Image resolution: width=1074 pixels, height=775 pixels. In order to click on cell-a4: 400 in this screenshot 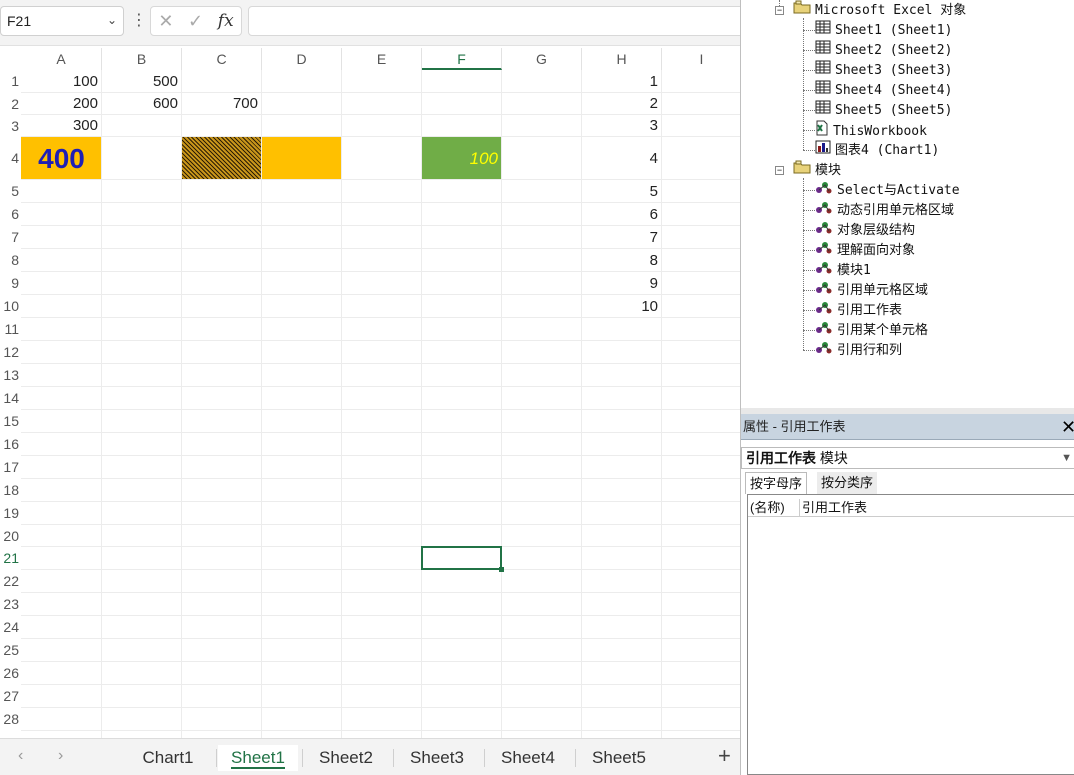, I will do `click(61, 158)`.